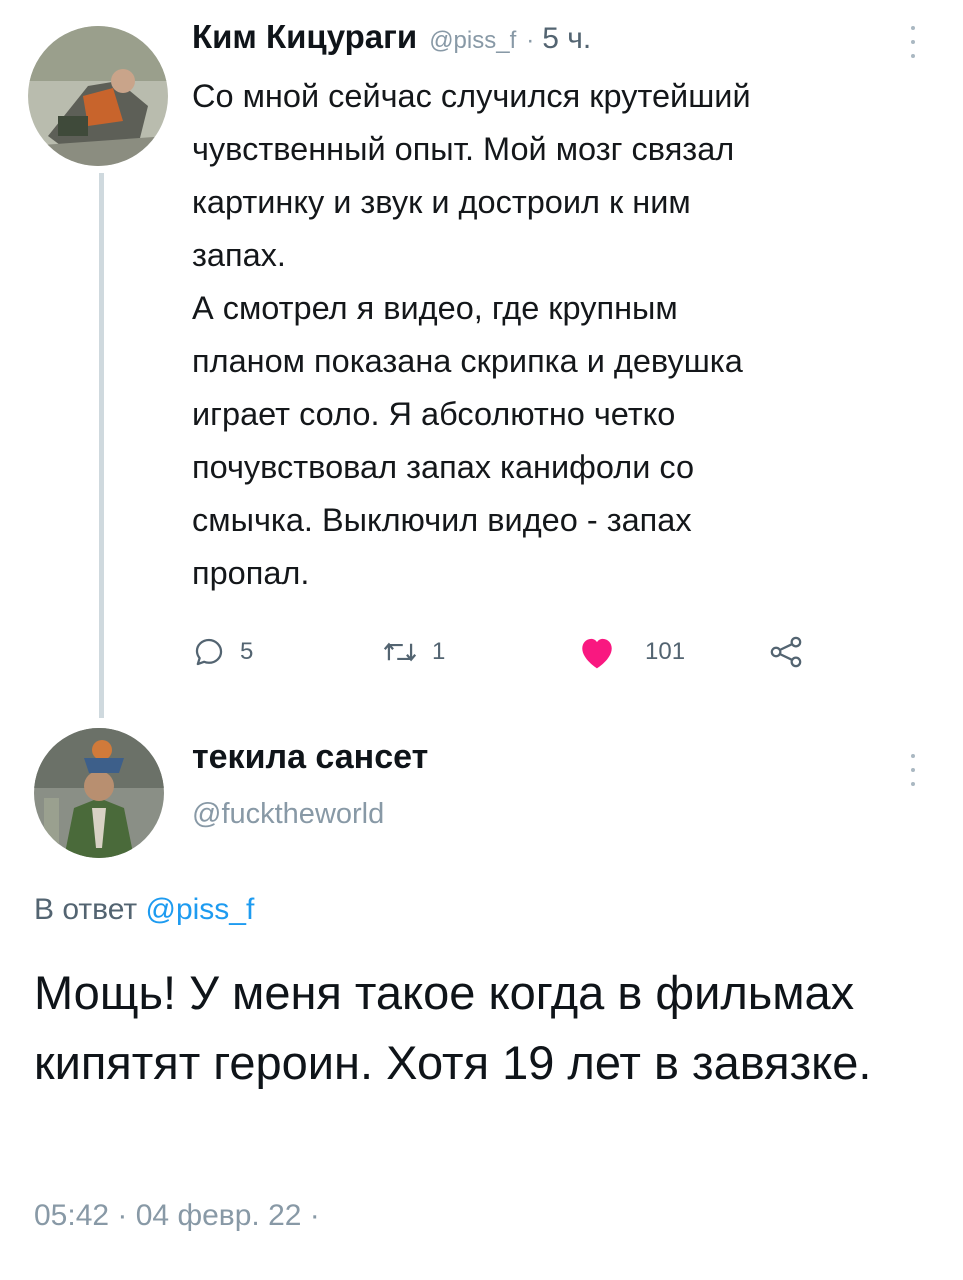 This screenshot has width=963, height=1280. What do you see at coordinates (566, 39) in the screenshot?
I see `tweet1-time: 5 ч.` at bounding box center [566, 39].